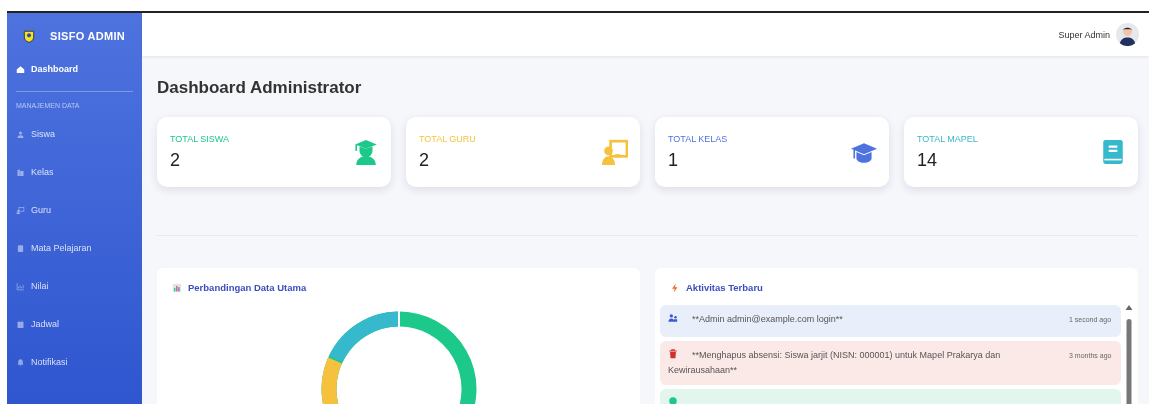  Describe the element at coordinates (20, 69) in the screenshot. I see `home-icon` at that location.